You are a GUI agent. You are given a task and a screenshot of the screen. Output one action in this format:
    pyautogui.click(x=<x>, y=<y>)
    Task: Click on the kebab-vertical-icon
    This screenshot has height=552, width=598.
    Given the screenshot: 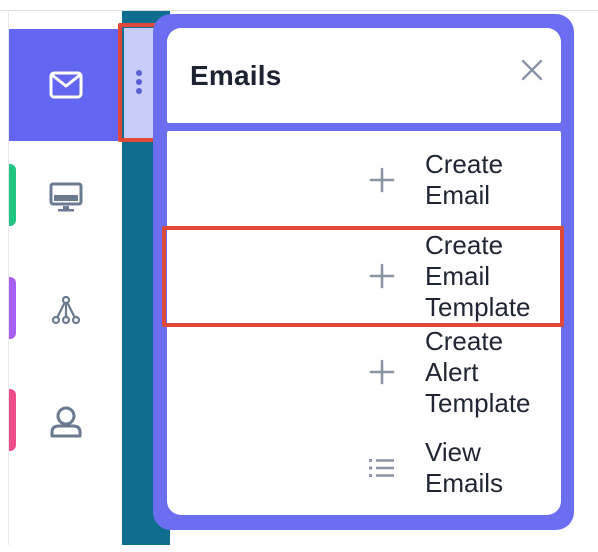 What is the action you would take?
    pyautogui.click(x=139, y=84)
    